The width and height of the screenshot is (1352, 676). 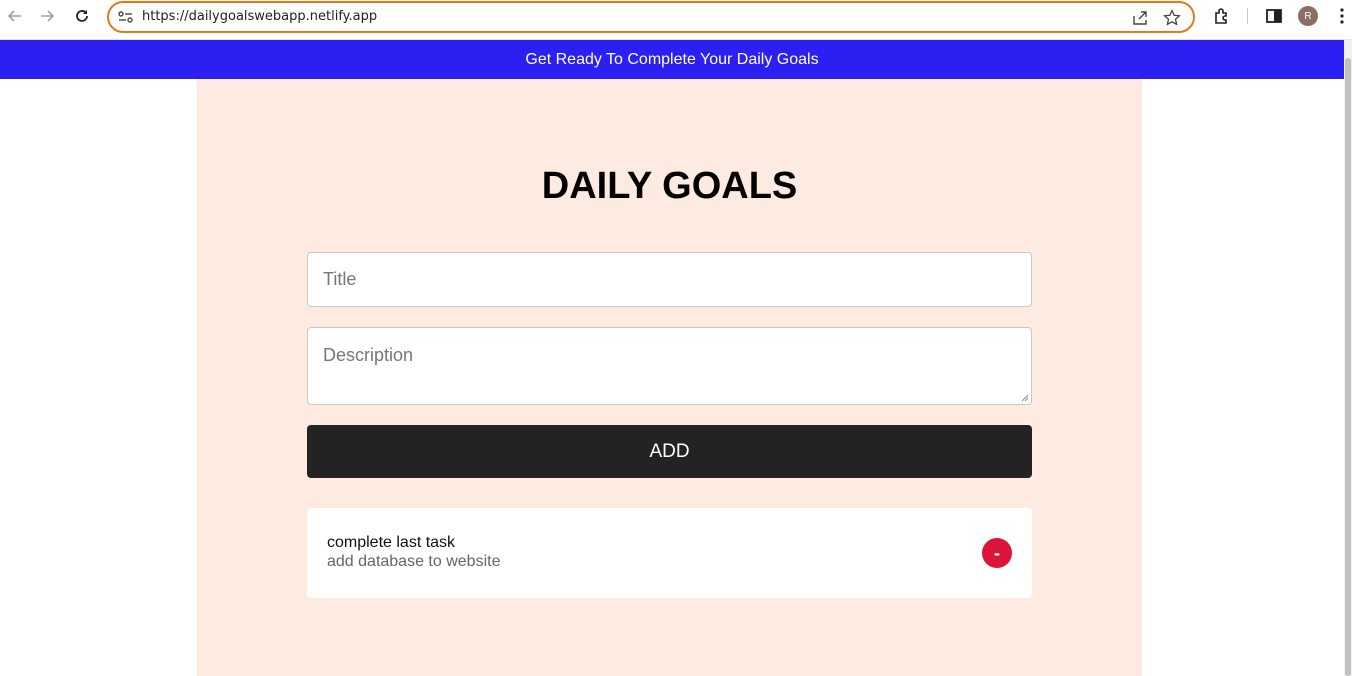 What do you see at coordinates (669, 366) in the screenshot?
I see `description-textarea: Description` at bounding box center [669, 366].